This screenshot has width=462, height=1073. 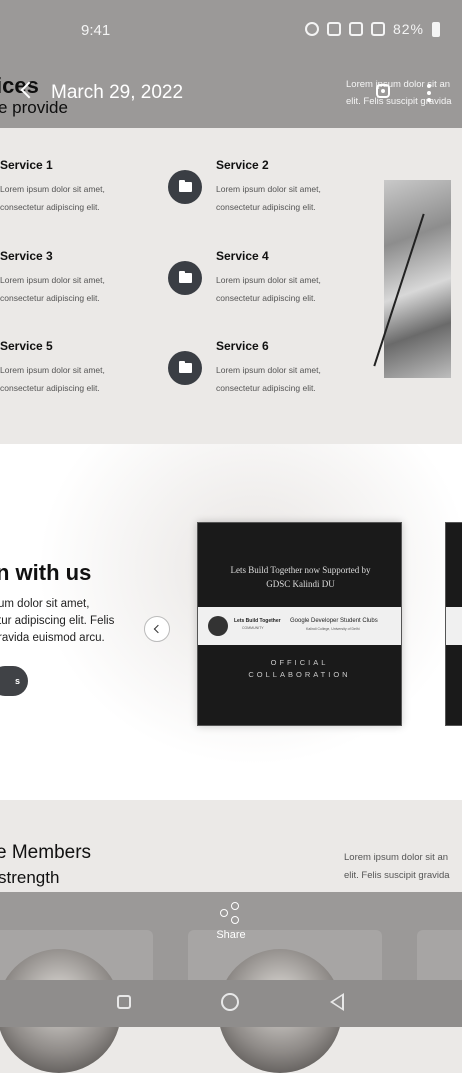 What do you see at coordinates (30, 877) in the screenshot?
I see `members-subtitle: strength` at bounding box center [30, 877].